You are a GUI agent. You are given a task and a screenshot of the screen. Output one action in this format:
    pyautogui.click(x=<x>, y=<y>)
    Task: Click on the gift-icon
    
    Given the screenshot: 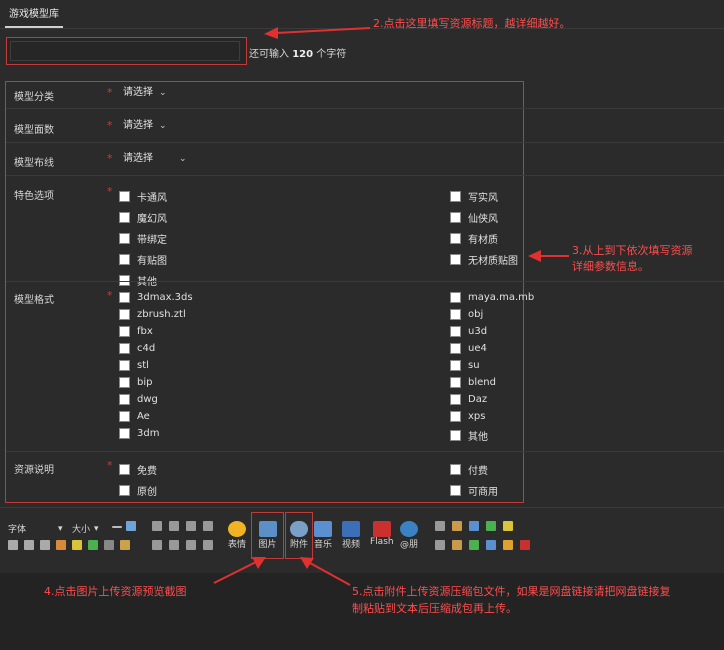 What is the action you would take?
    pyautogui.click(x=508, y=526)
    